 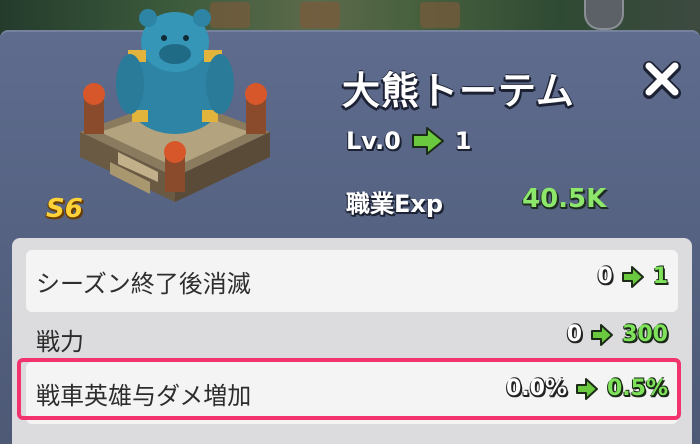 I want to click on stat-values: 0 1, so click(x=632, y=276).